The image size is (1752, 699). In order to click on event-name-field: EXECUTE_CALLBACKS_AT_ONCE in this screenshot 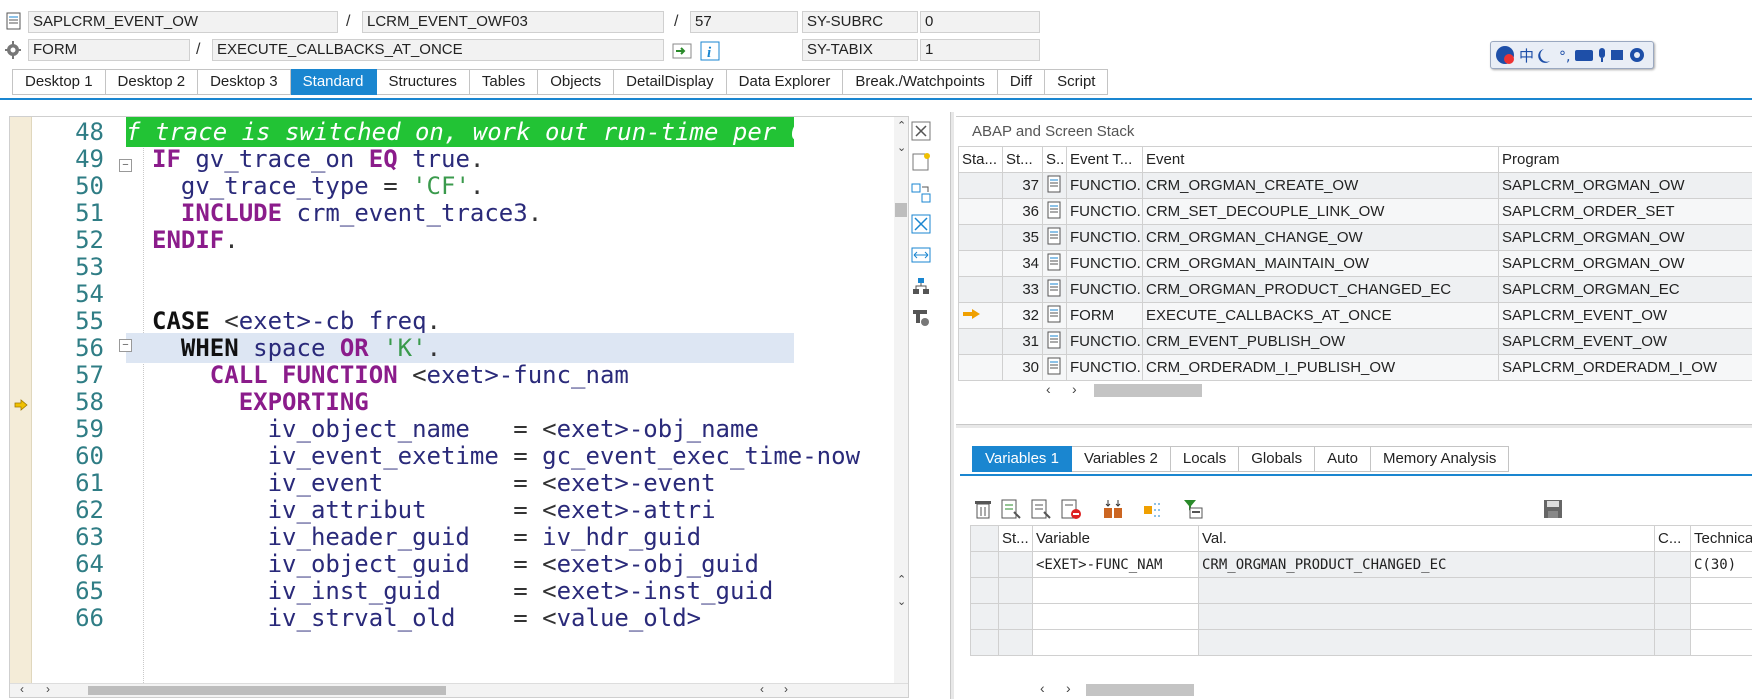, I will do `click(438, 50)`.